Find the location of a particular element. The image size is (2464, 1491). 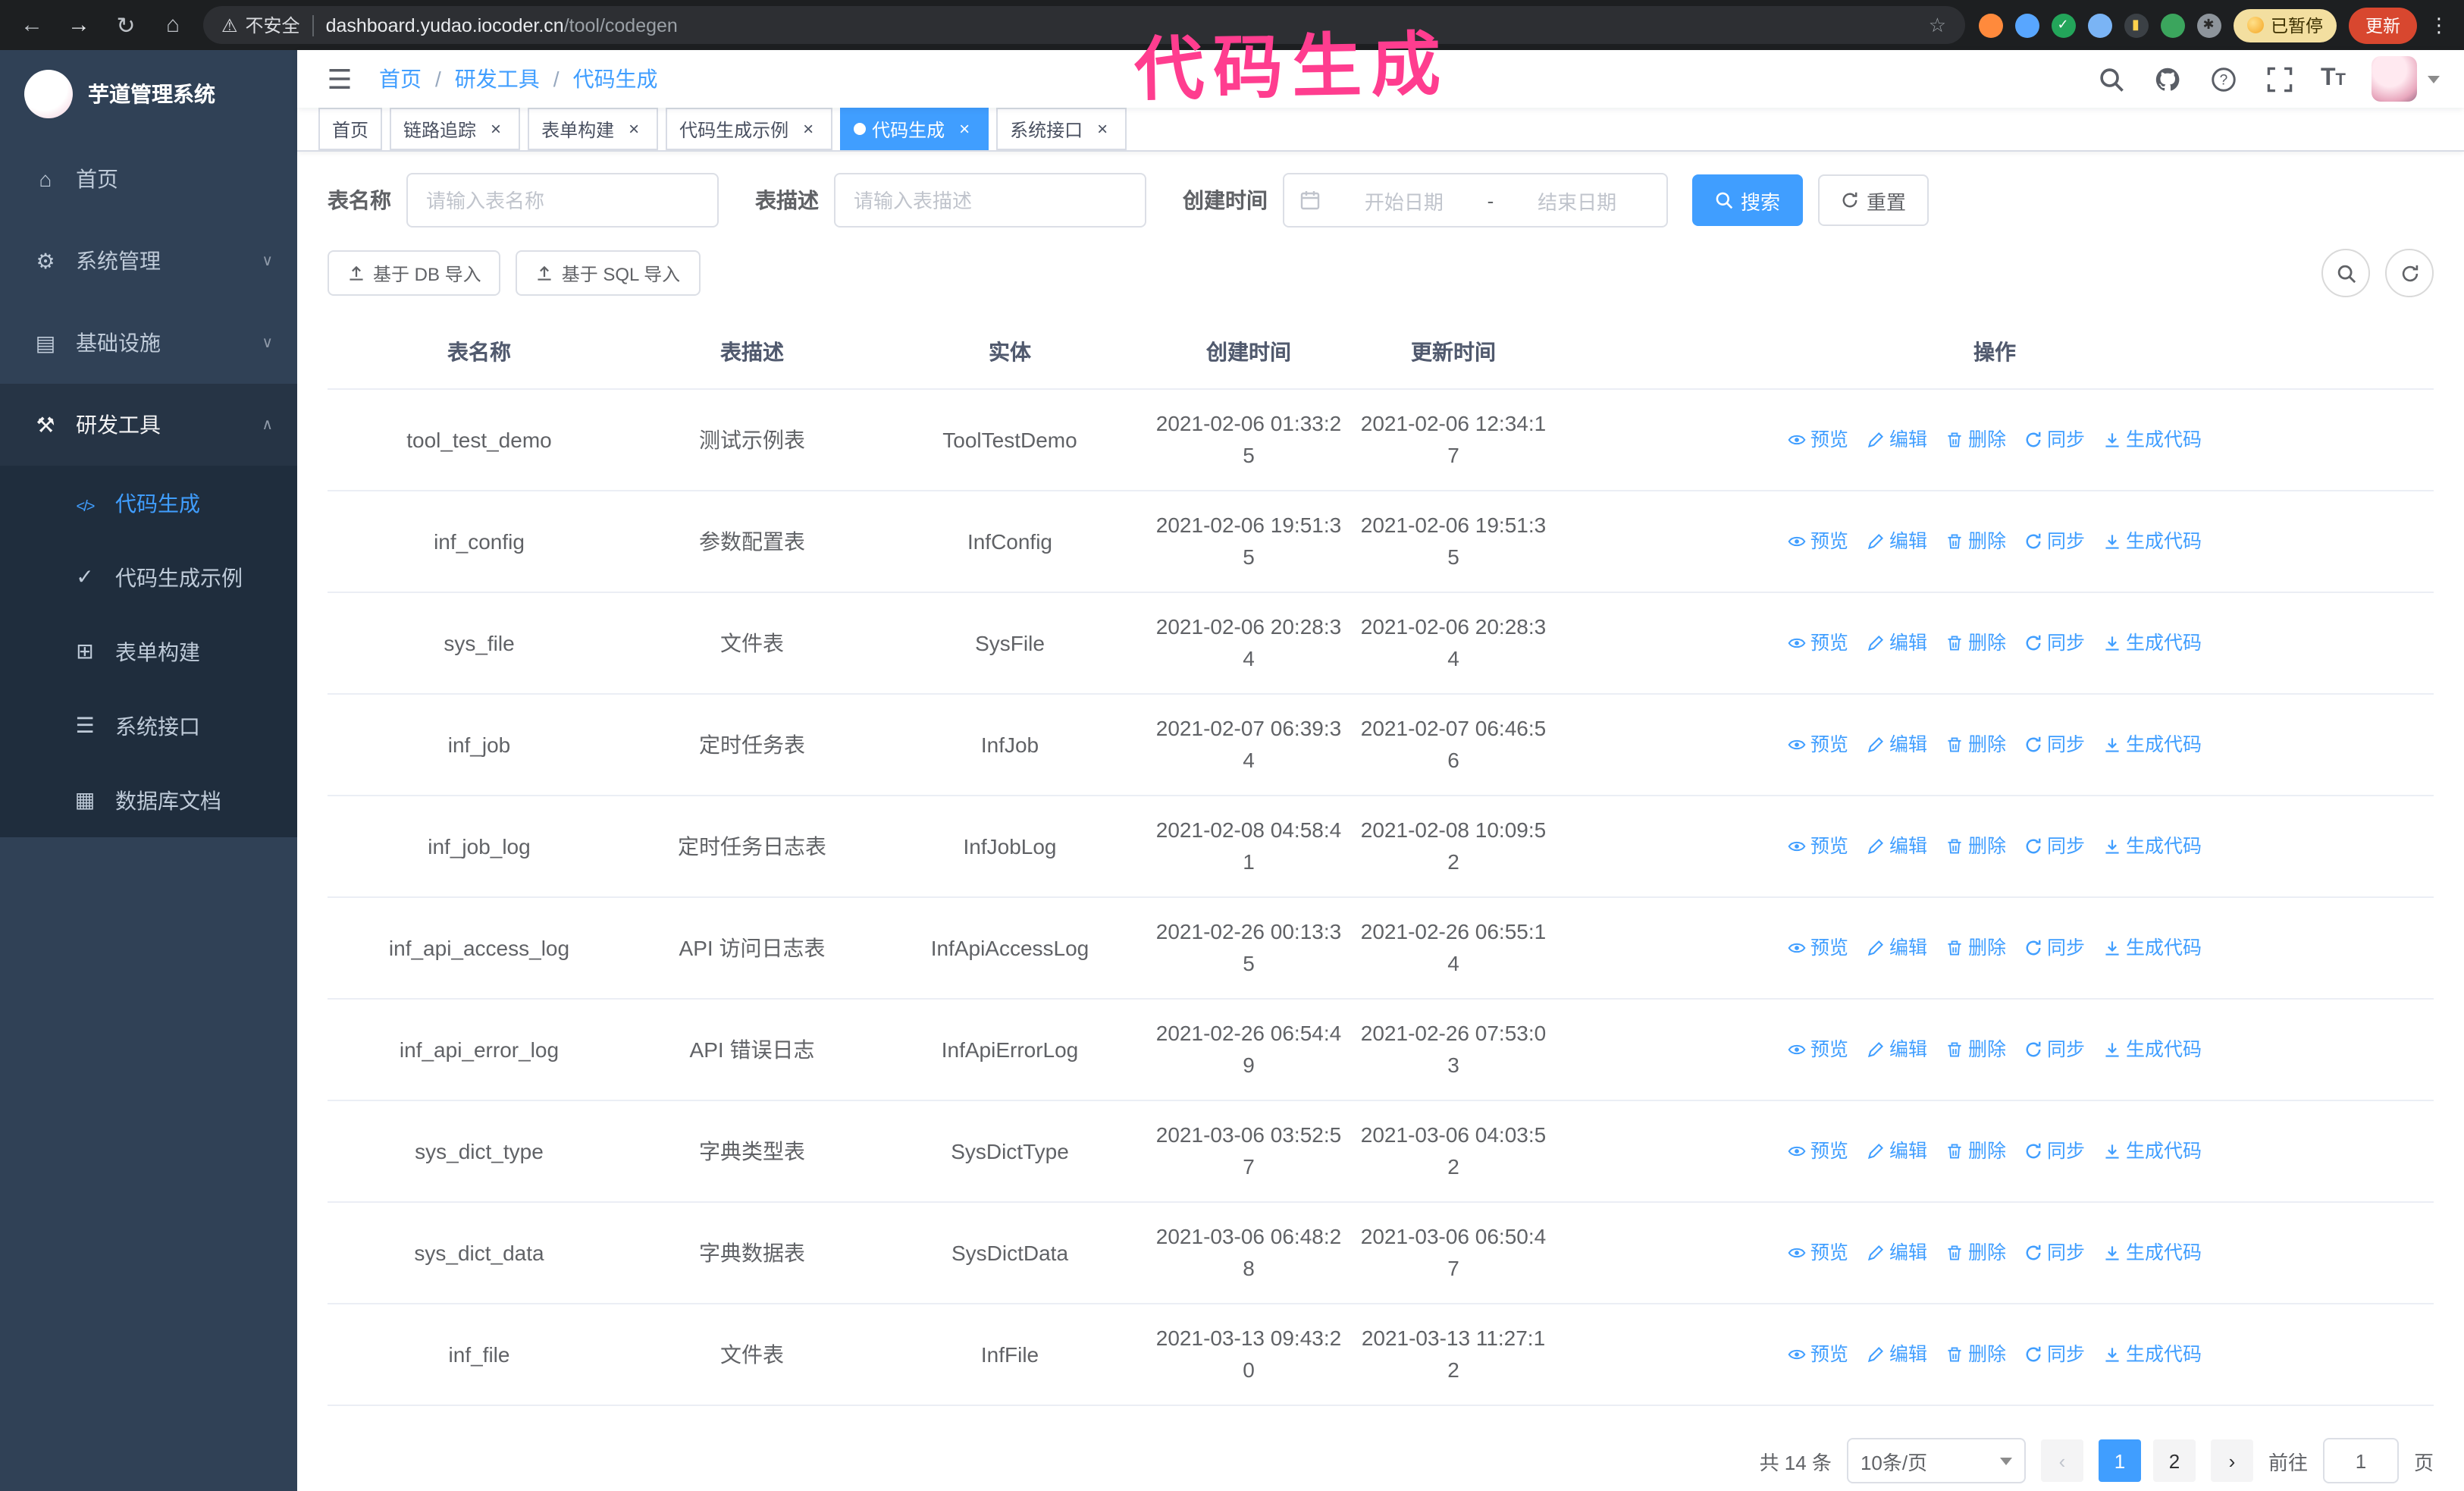

sidebar-item: 系统管理 is located at coordinates (148, 261).